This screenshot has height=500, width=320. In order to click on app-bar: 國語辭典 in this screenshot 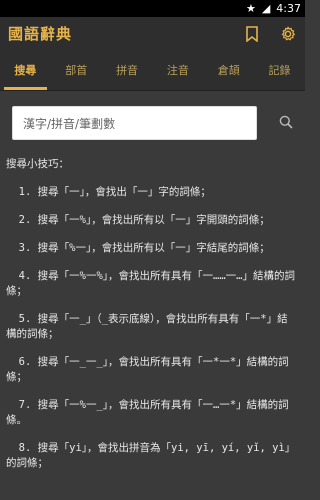, I will do `click(152, 33)`.